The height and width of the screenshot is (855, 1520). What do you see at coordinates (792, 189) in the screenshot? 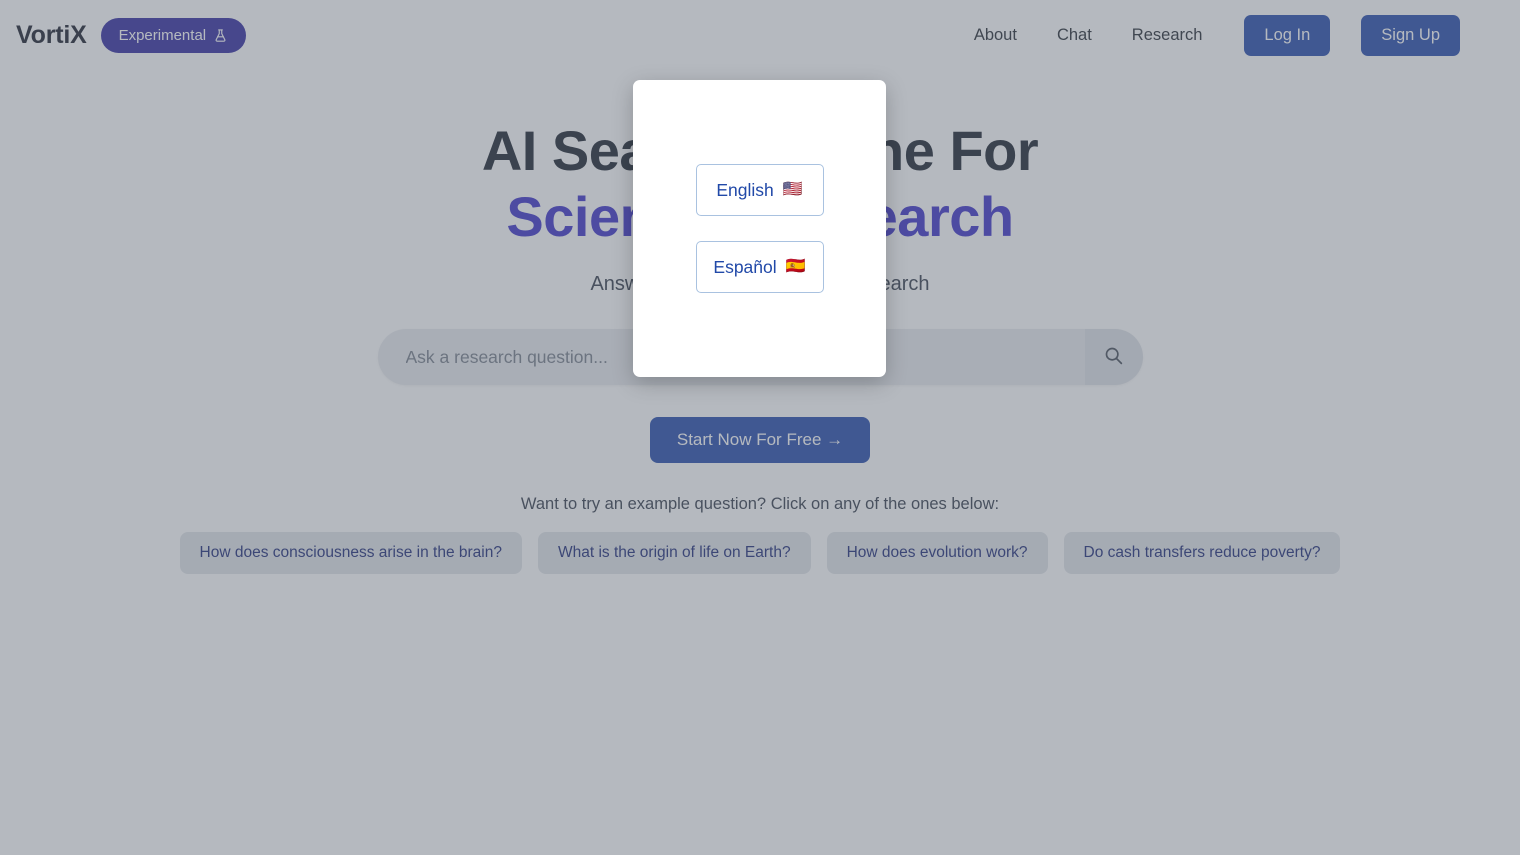
I see `flag-us-icon: 🇺🇸` at bounding box center [792, 189].